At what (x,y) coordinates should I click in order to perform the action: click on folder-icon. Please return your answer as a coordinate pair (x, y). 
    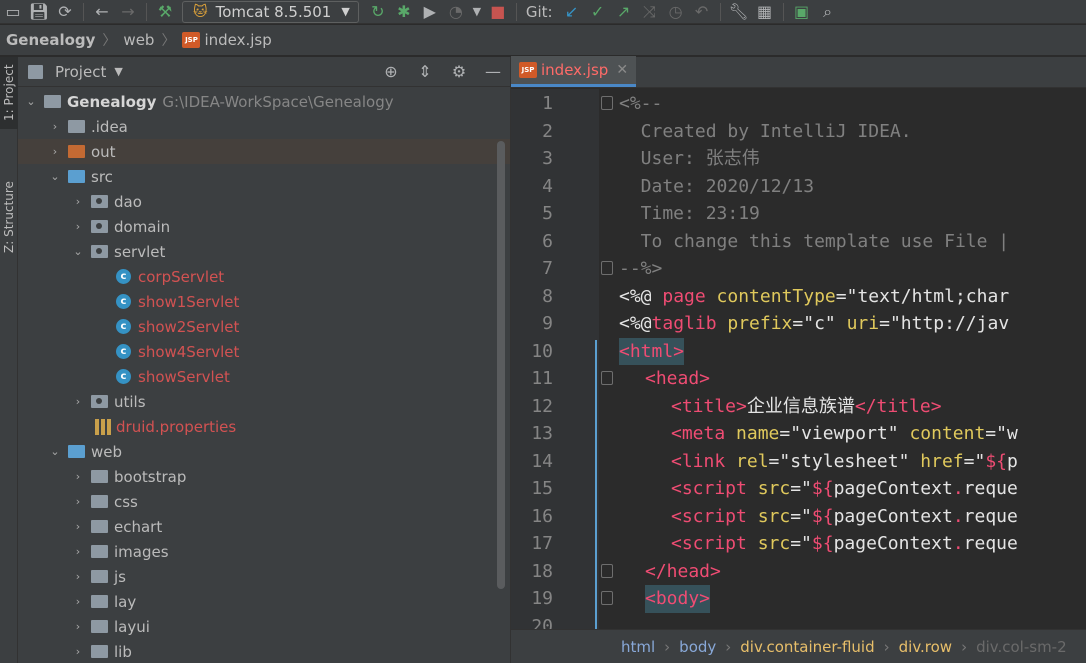
    Looking at the image, I should click on (99, 626).